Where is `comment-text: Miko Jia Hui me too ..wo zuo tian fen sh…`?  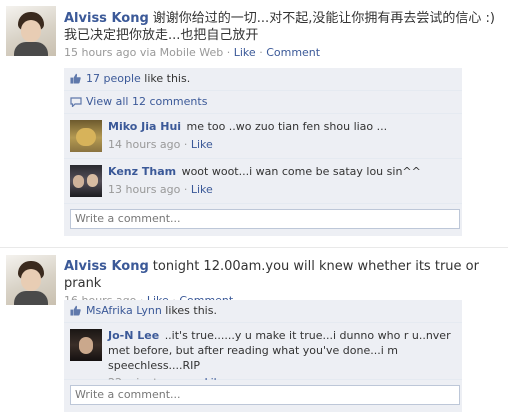 comment-text: Miko Jia Hui me too ..wo zuo tian fen sh… is located at coordinates (282, 135).